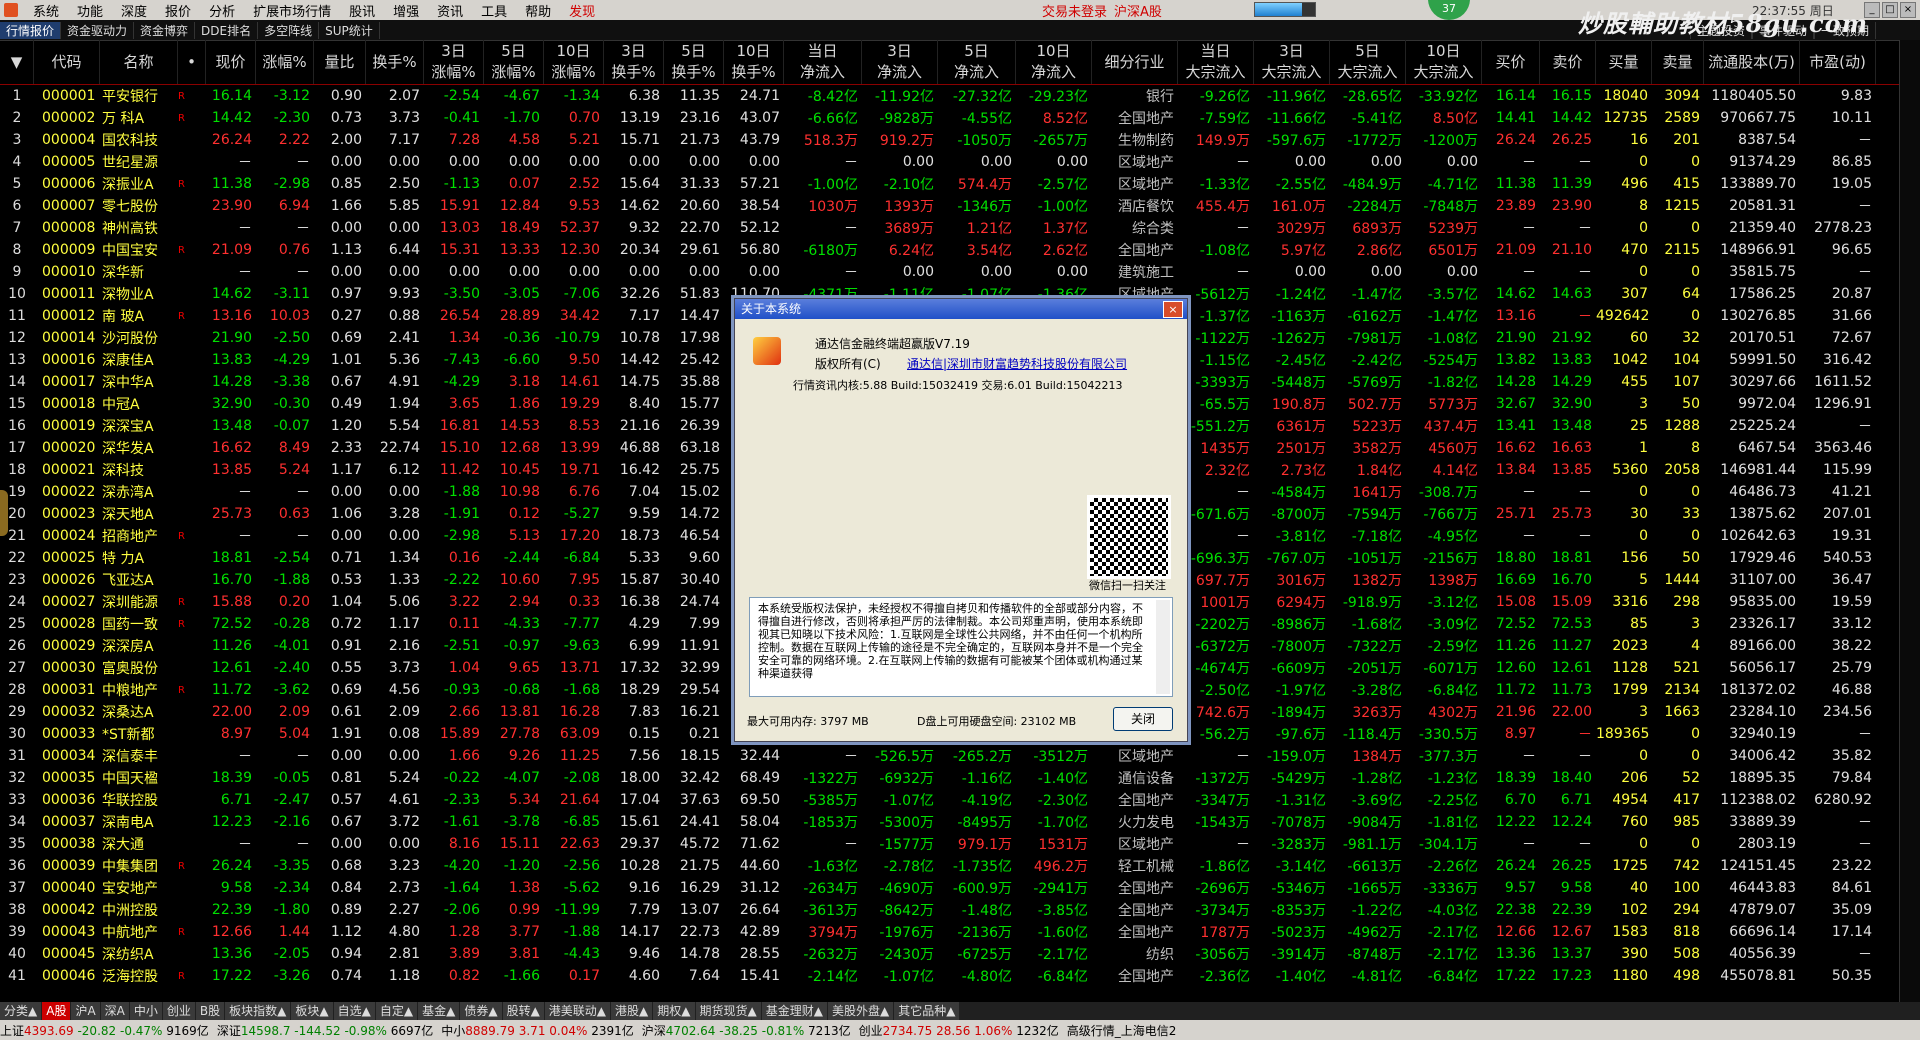 This screenshot has height=1040, width=1920. Describe the element at coordinates (1074, 10) in the screenshot. I see `login-status: 交易未登录` at that location.